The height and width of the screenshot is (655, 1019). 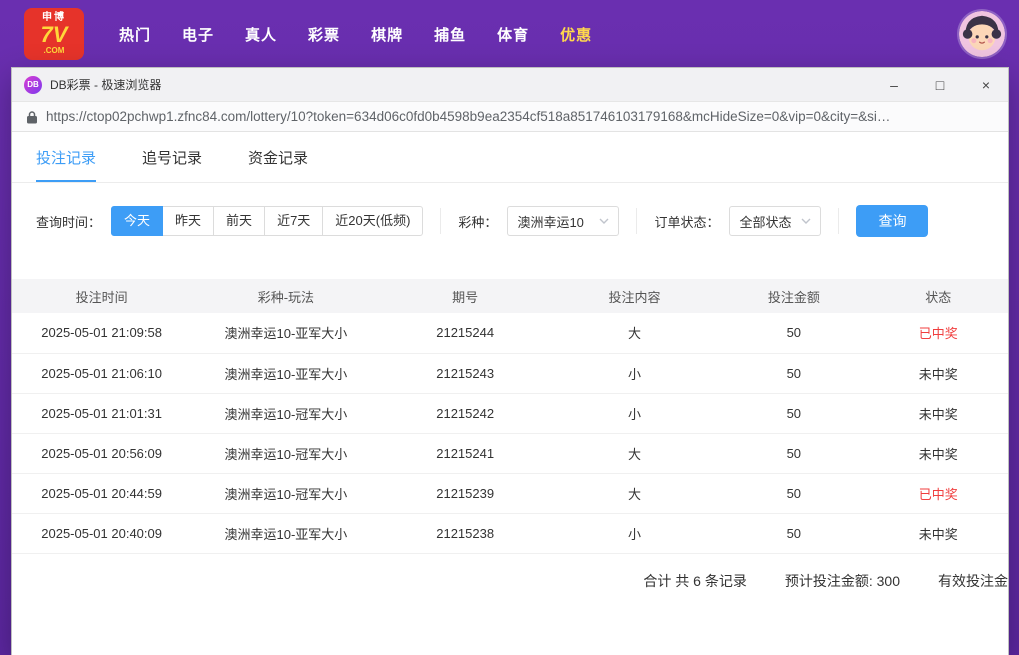 I want to click on col-header-game: 彩种-玩法, so click(x=286, y=296).